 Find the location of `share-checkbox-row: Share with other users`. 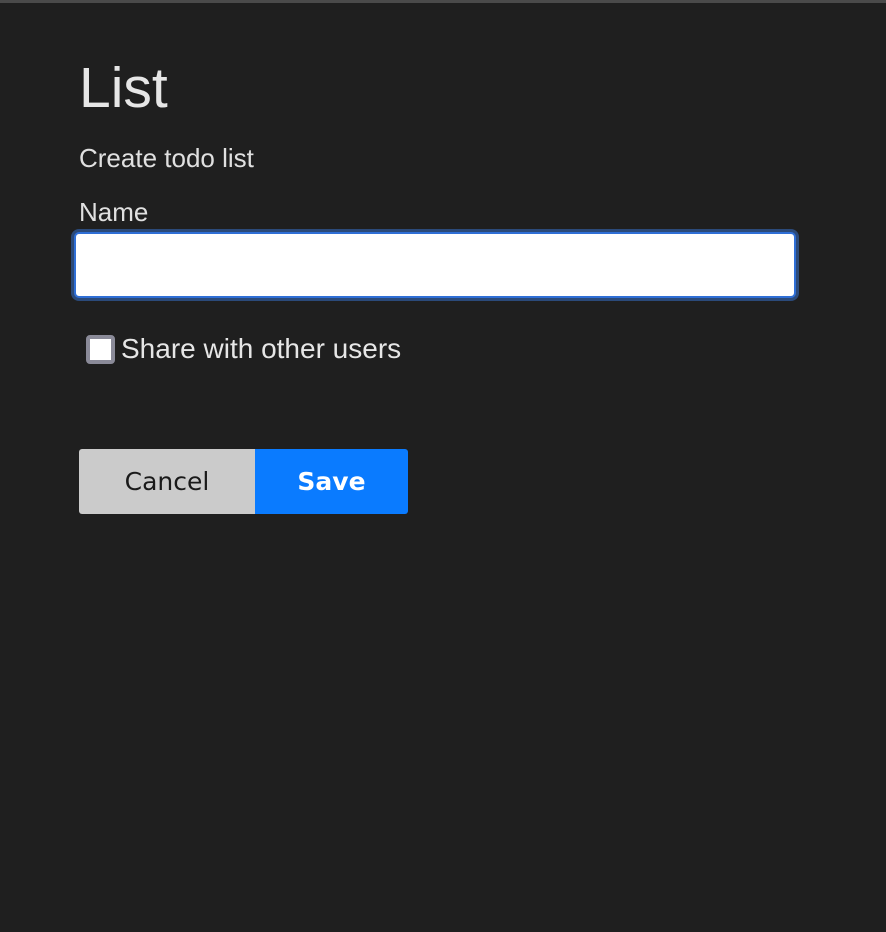

share-checkbox-row: Share with other users is located at coordinates (243, 349).